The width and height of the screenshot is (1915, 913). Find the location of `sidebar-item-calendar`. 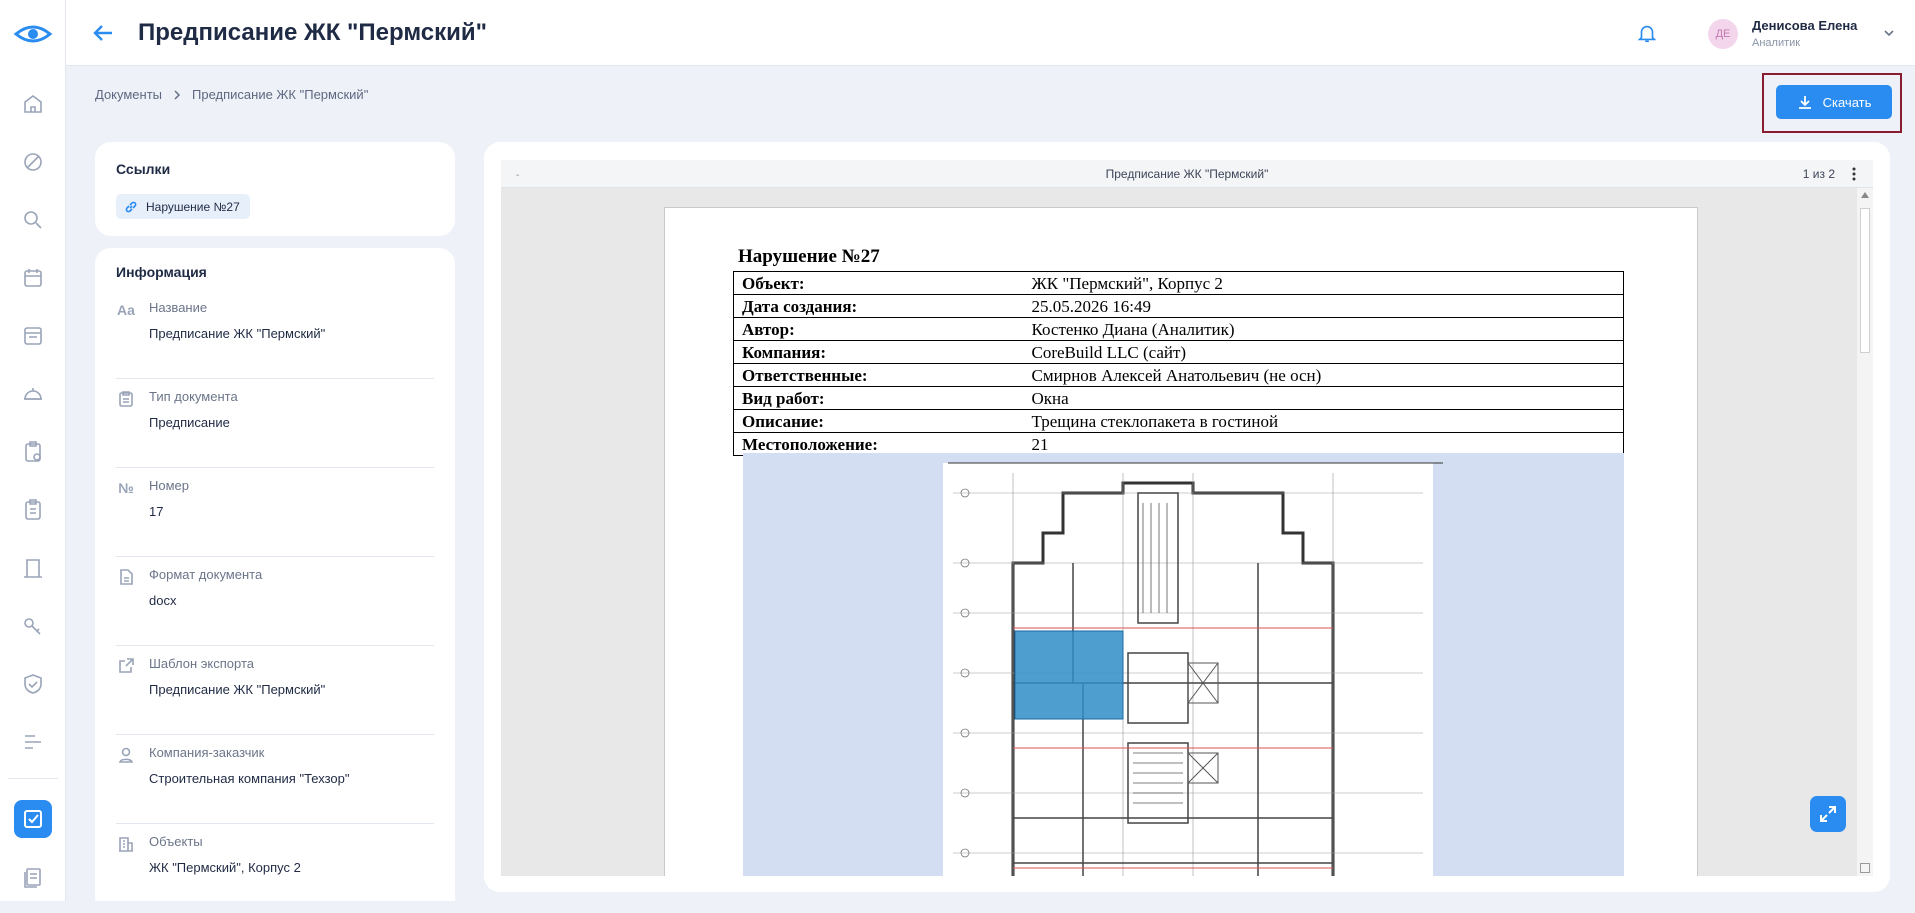

sidebar-item-calendar is located at coordinates (33, 278).